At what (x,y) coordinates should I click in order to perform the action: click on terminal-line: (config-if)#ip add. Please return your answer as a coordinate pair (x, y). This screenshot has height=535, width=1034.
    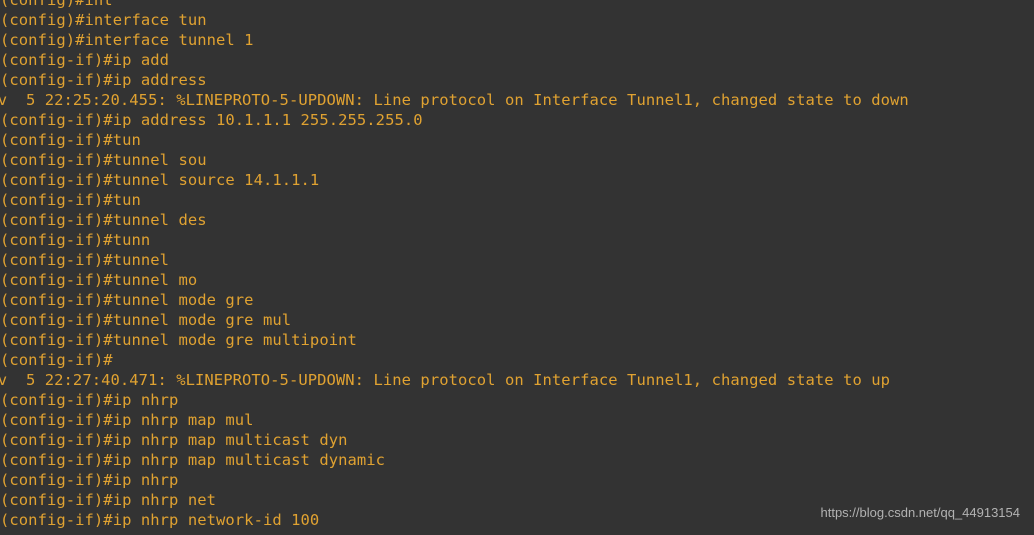
    Looking at the image, I should click on (85, 60).